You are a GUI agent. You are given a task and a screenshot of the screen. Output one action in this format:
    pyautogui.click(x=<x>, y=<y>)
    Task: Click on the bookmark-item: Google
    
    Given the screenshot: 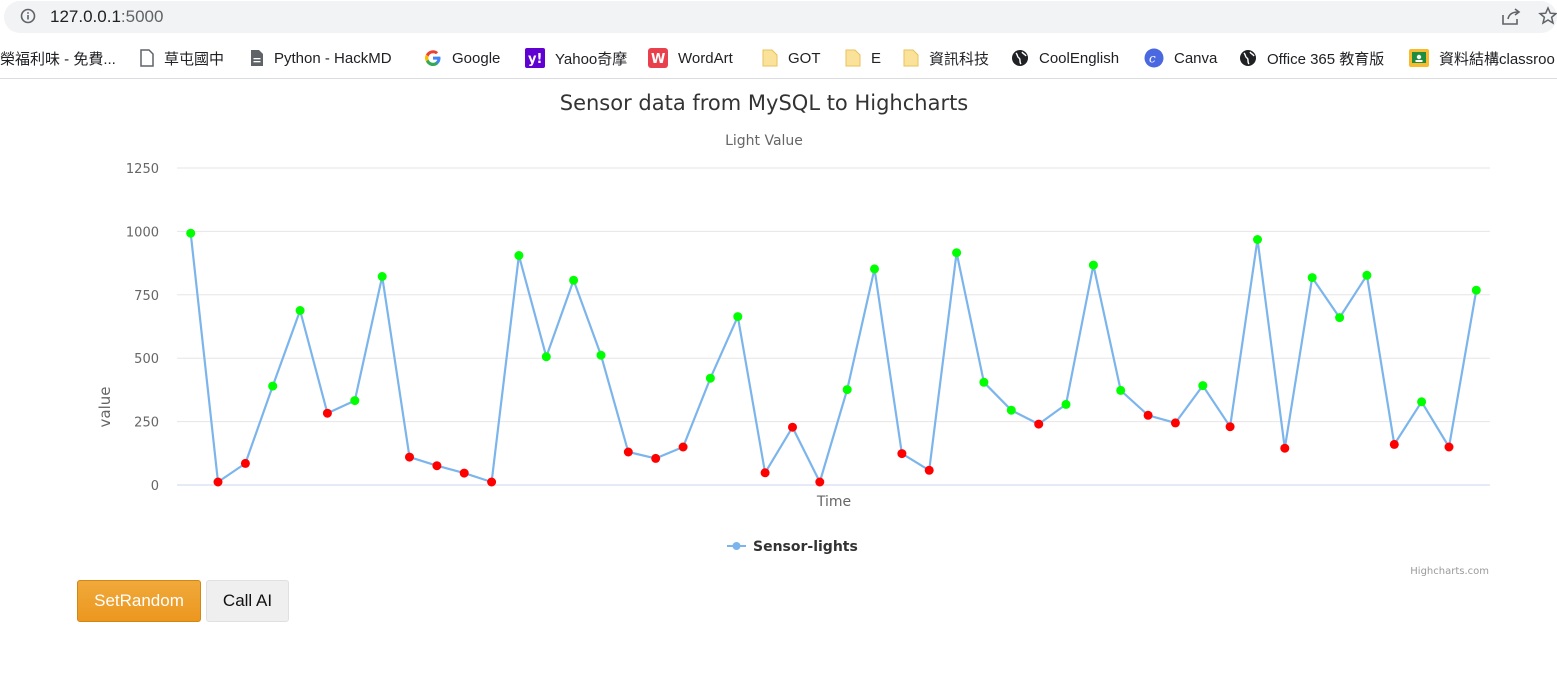 What is the action you would take?
    pyautogui.click(x=462, y=58)
    